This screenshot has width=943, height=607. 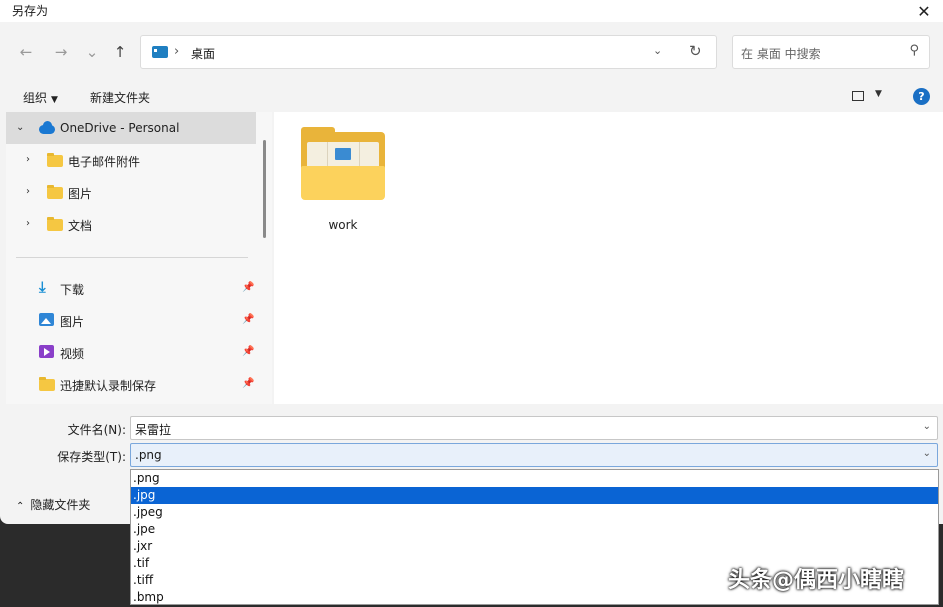 I want to click on folder-front, so click(x=343, y=183).